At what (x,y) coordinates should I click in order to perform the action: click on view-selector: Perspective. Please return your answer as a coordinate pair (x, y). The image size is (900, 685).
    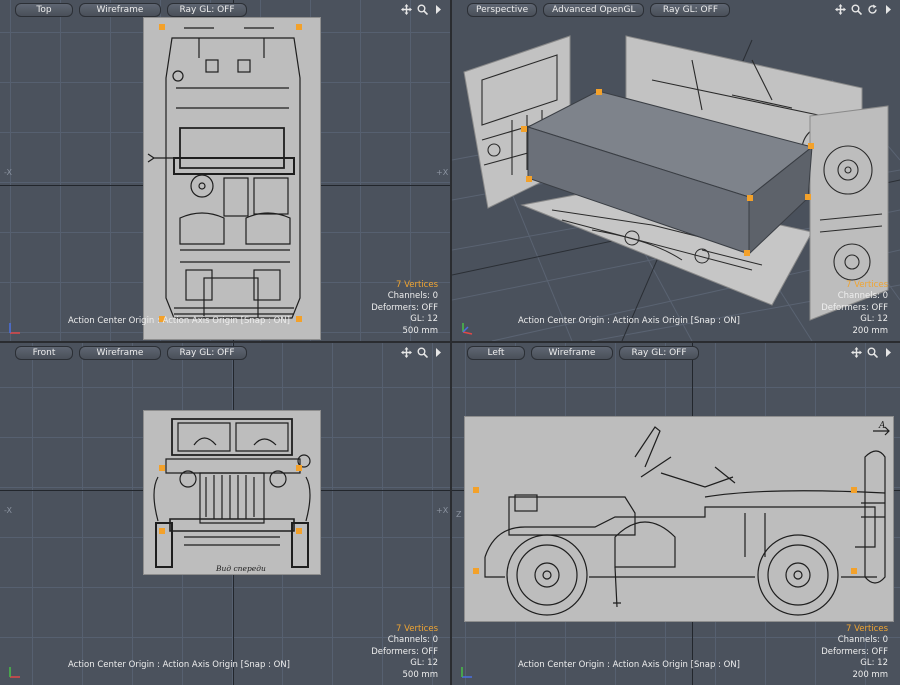
    Looking at the image, I should click on (502, 10).